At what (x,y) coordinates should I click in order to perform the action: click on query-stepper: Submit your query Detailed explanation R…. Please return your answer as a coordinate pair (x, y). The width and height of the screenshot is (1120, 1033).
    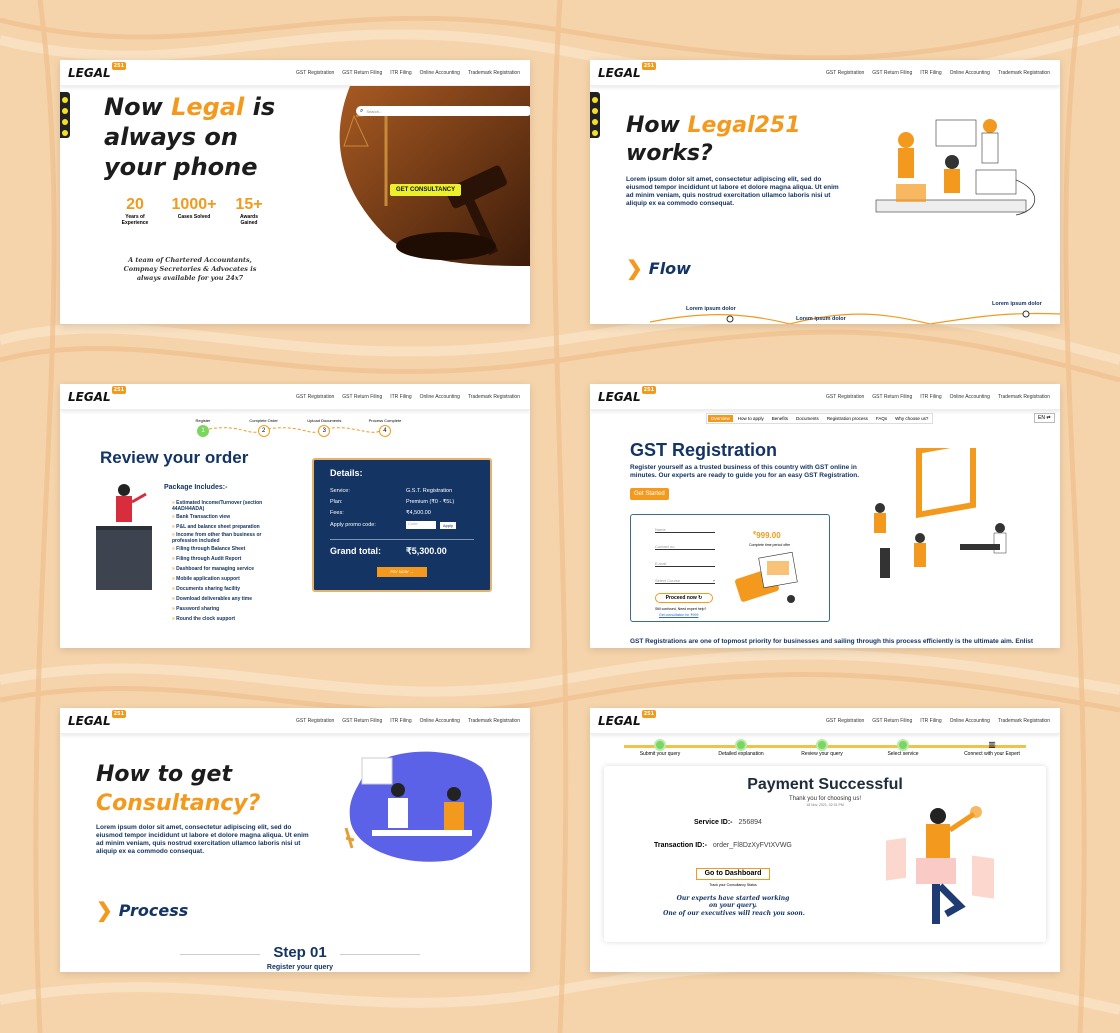
    Looking at the image, I should click on (829, 748).